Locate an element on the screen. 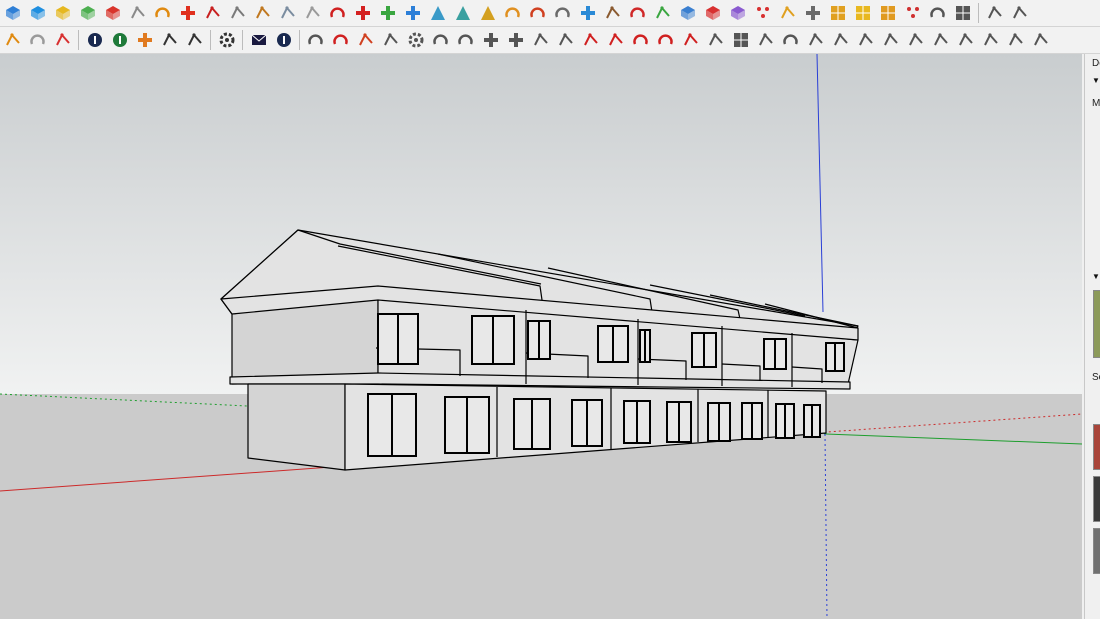 This screenshot has width=1100, height=619. refresh-icon is located at coordinates (37, 40).